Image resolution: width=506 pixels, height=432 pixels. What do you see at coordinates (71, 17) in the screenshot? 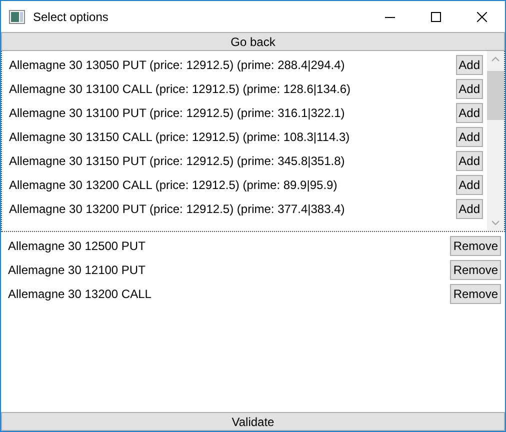
I see `window-title: Select options` at bounding box center [71, 17].